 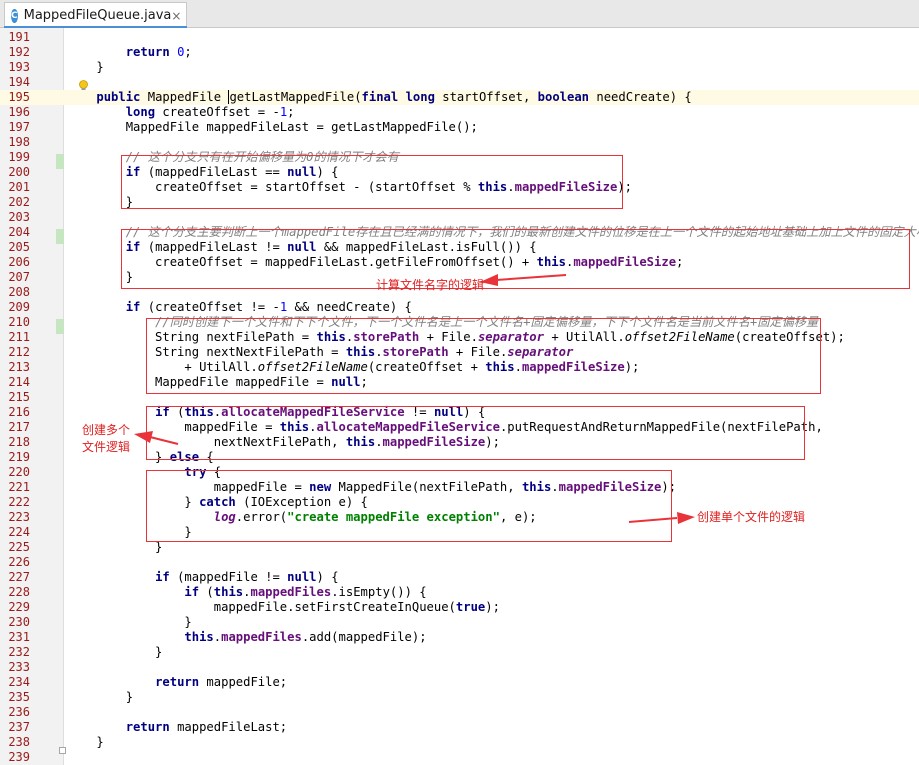 What do you see at coordinates (459, 682) in the screenshot?
I see `code-line-234: 234 return mappedFile;` at bounding box center [459, 682].